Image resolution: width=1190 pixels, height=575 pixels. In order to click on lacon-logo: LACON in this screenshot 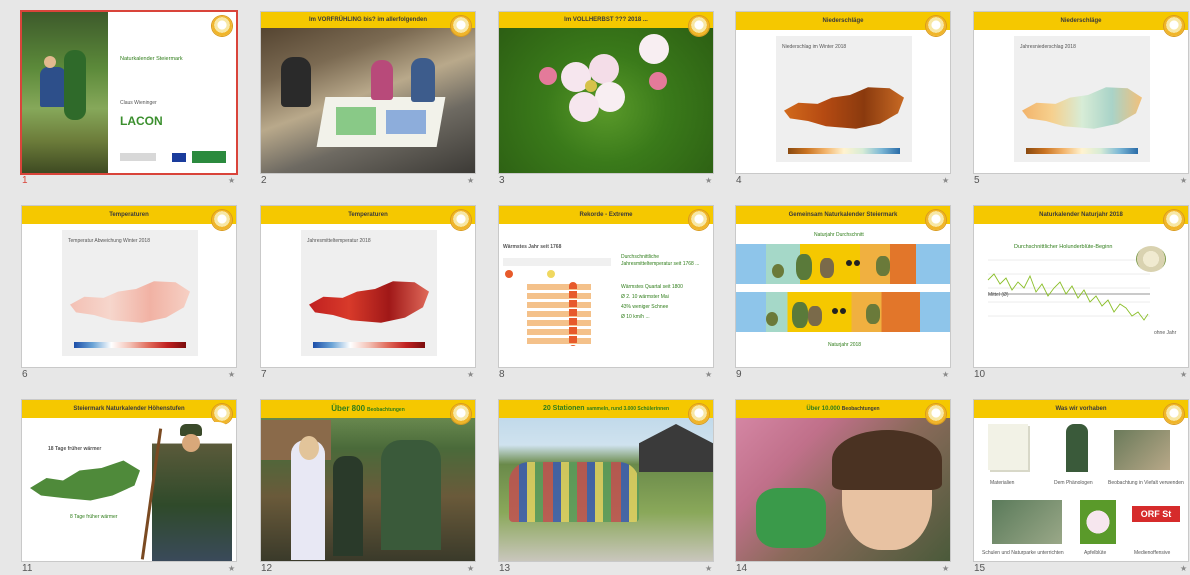, I will do `click(141, 121)`.